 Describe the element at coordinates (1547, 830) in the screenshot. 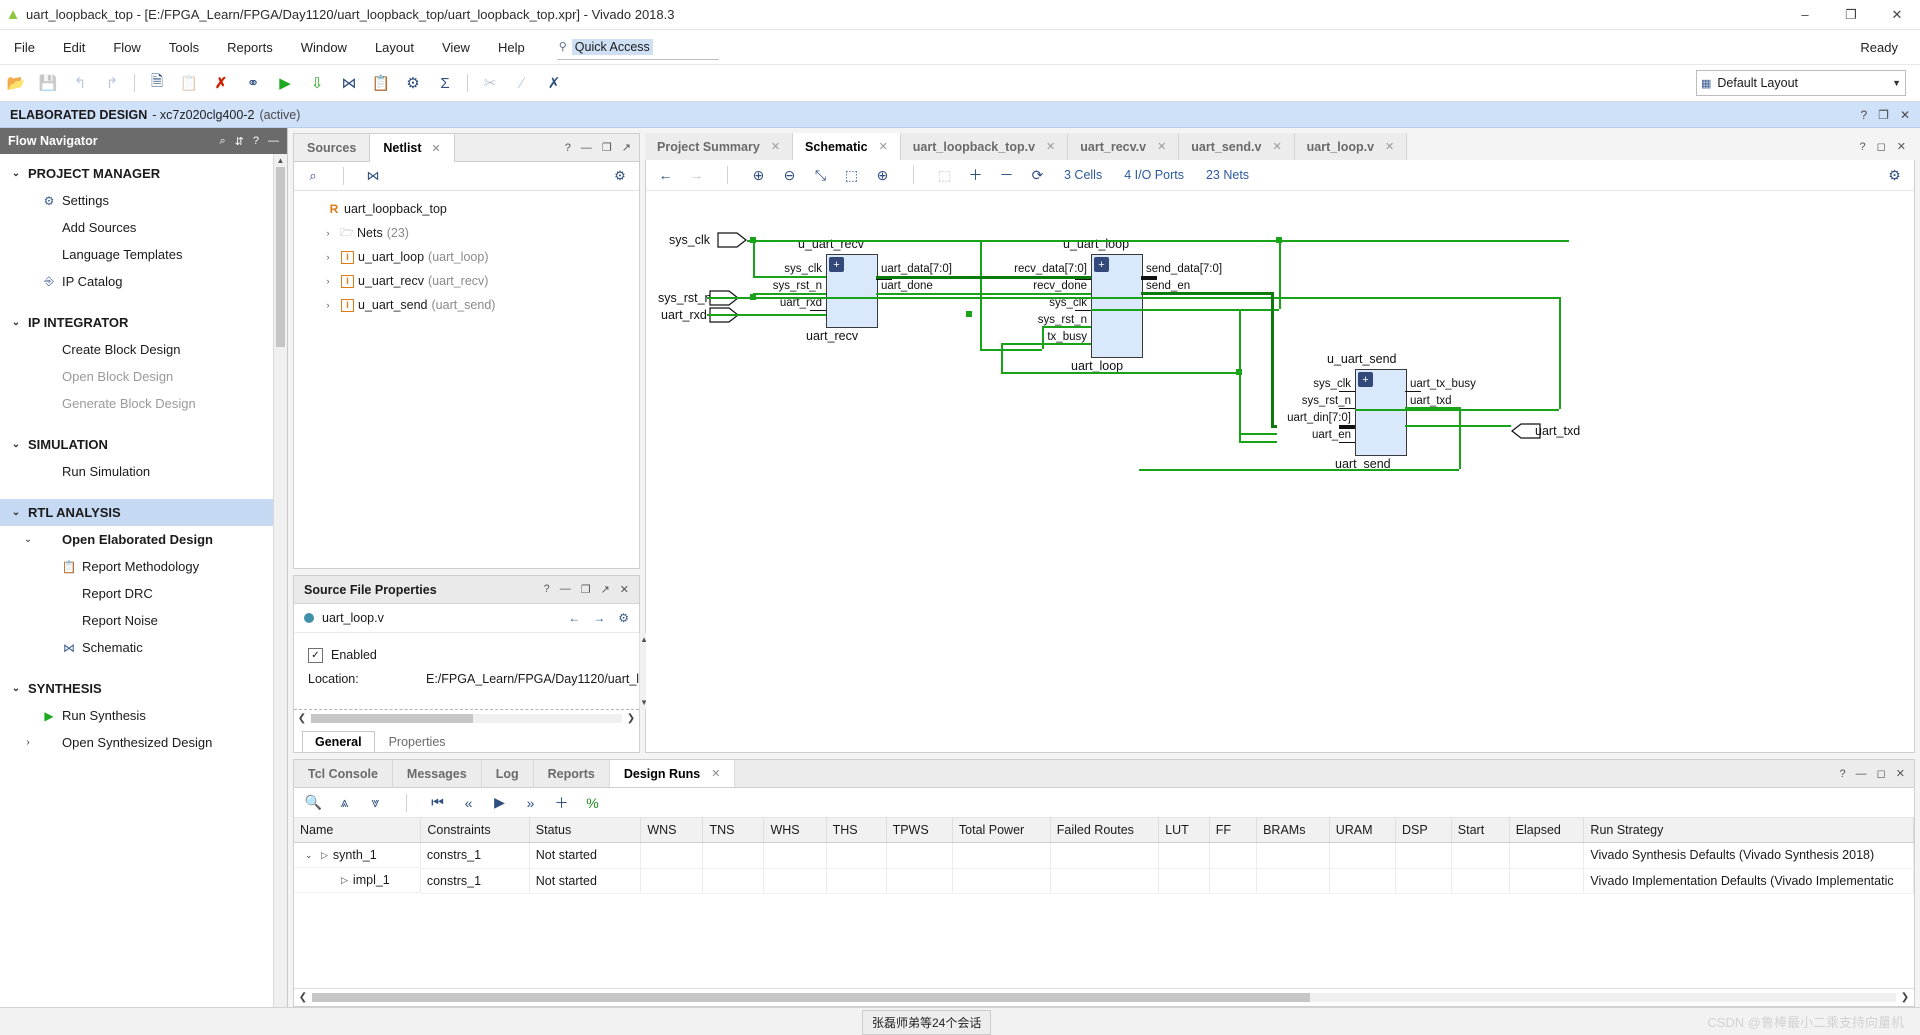

I see `column-header-elapsed: Elapsed` at that location.